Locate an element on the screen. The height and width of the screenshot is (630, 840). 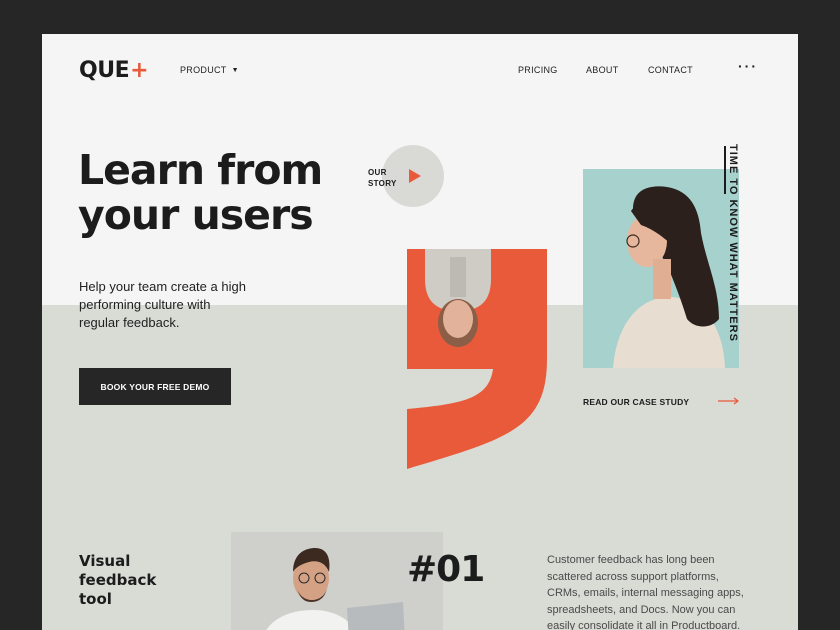
more-dots-icon: ··· is located at coordinates (748, 66).